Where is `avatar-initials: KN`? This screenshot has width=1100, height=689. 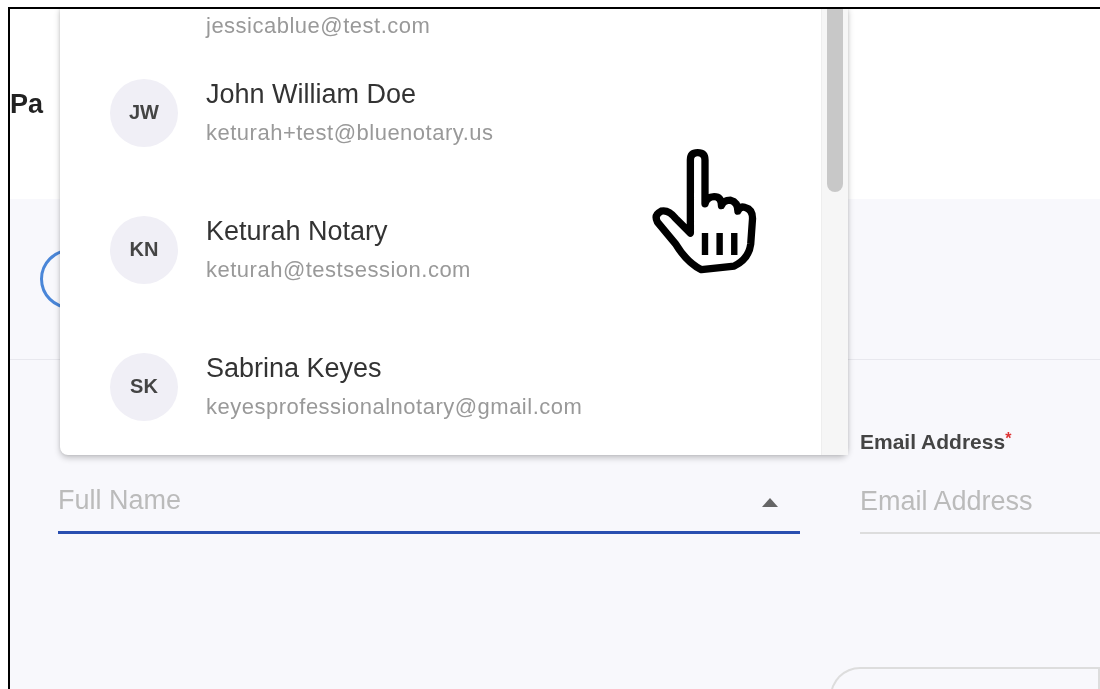
avatar-initials: KN is located at coordinates (144, 249).